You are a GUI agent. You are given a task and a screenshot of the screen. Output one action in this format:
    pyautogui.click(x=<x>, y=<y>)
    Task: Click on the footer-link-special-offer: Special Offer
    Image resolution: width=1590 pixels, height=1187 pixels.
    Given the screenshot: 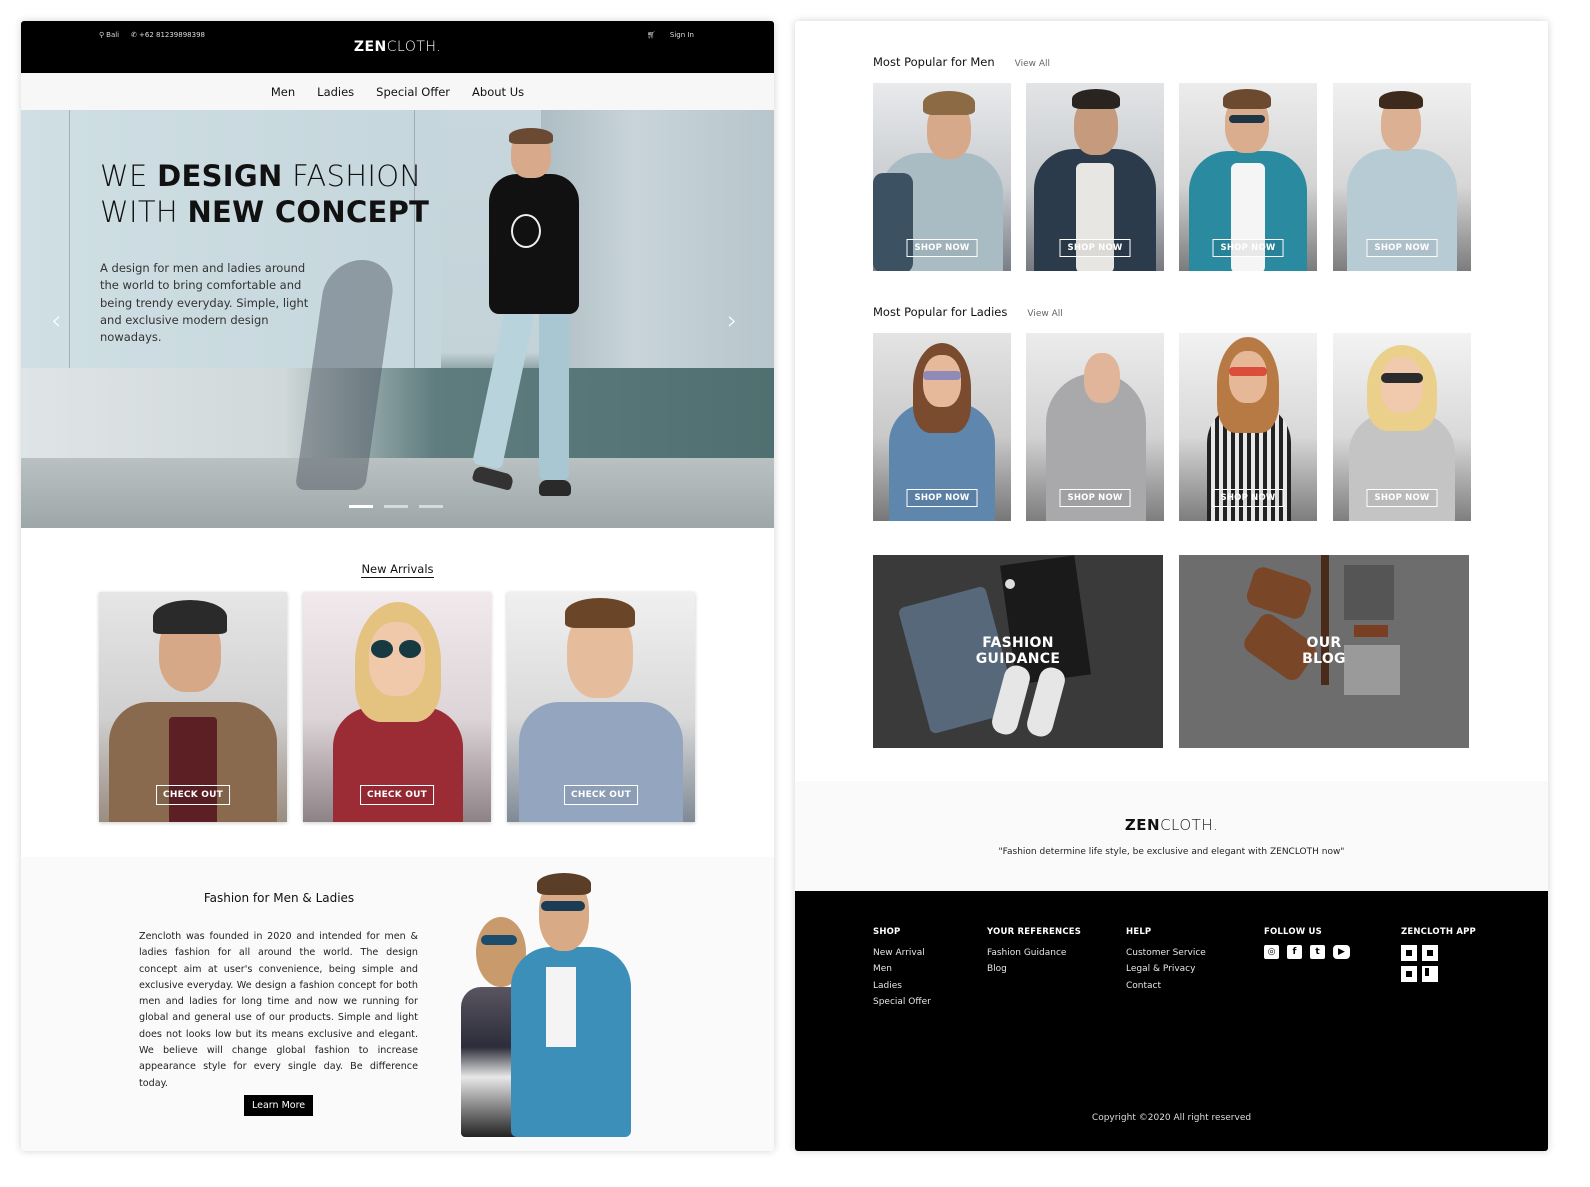 What is the action you would take?
    pyautogui.click(x=902, y=1002)
    